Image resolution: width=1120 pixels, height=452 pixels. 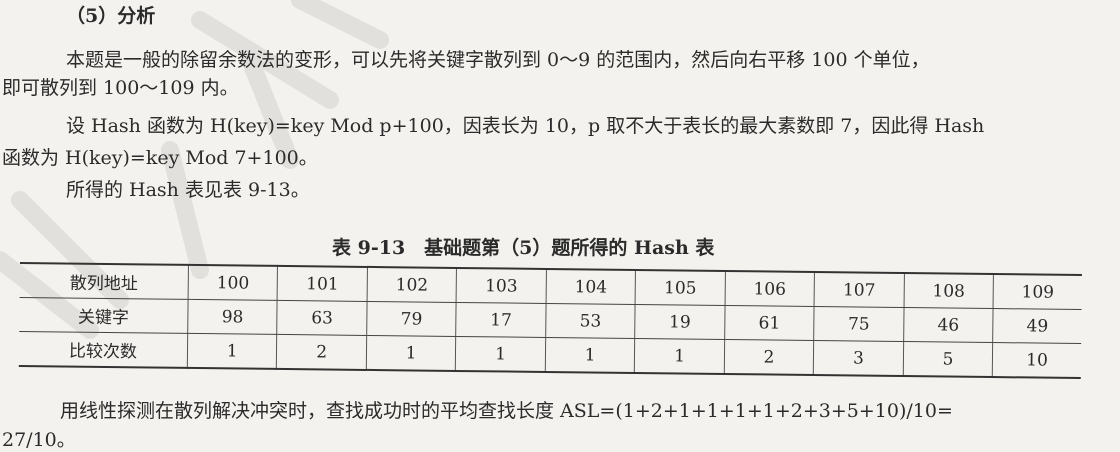 I want to click on paragraph-2-line-2: 函数为 H(key)=key Mod 7+100。, so click(x=160, y=158).